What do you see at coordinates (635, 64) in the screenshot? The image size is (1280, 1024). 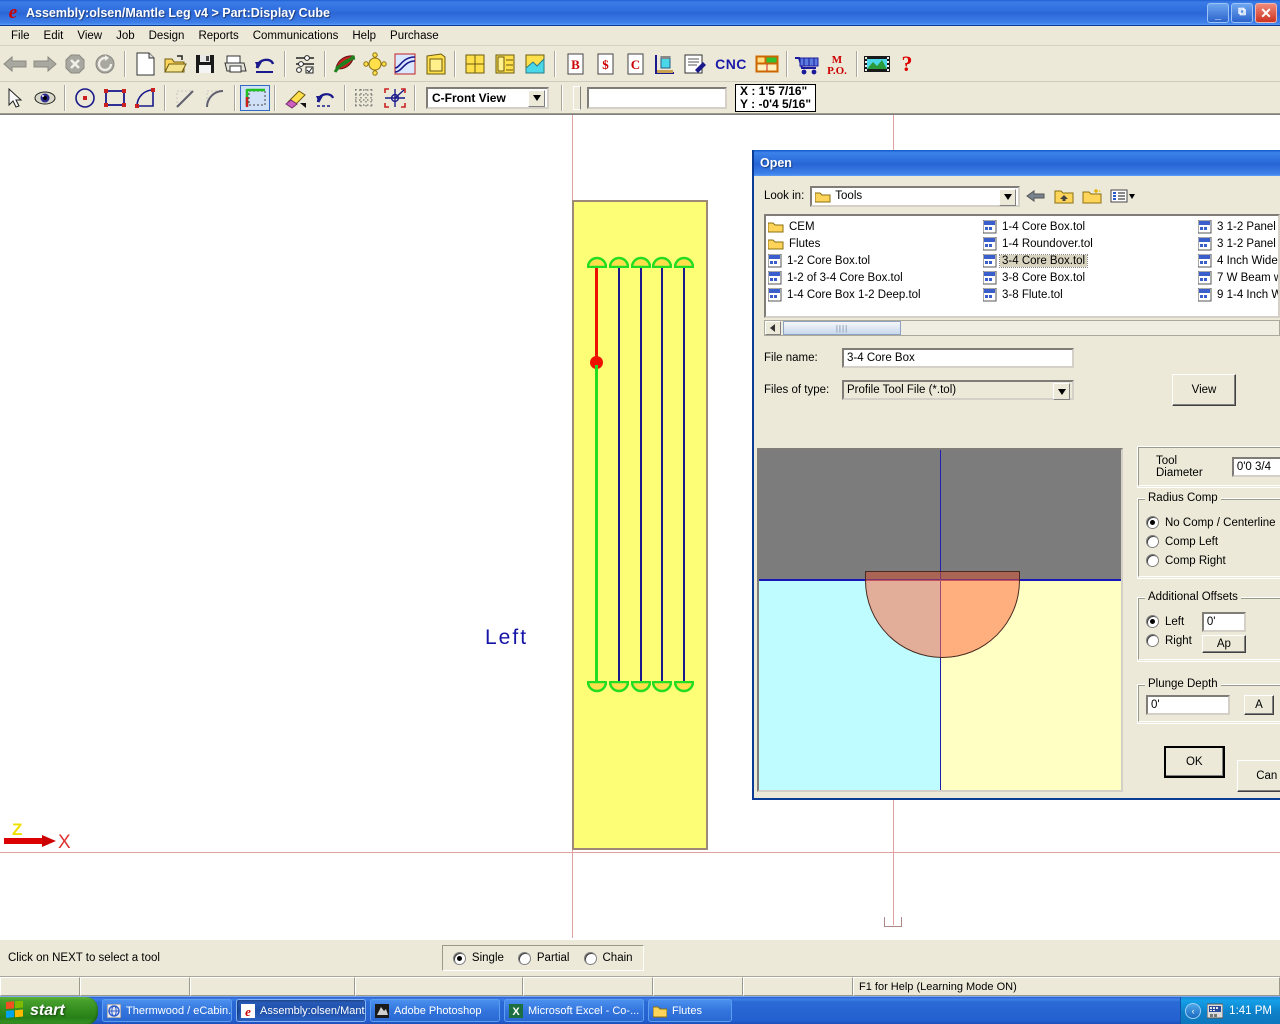 I see `cutlist-icon: C` at bounding box center [635, 64].